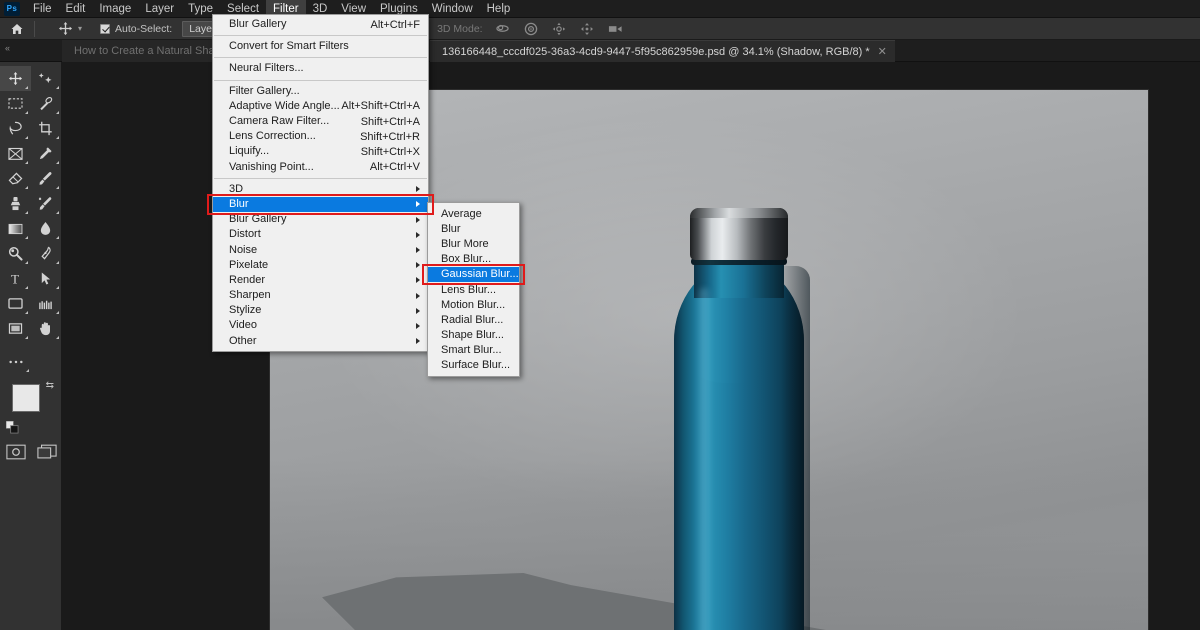  I want to click on filter-menu-item-stylize: Stylize, so click(320, 310).